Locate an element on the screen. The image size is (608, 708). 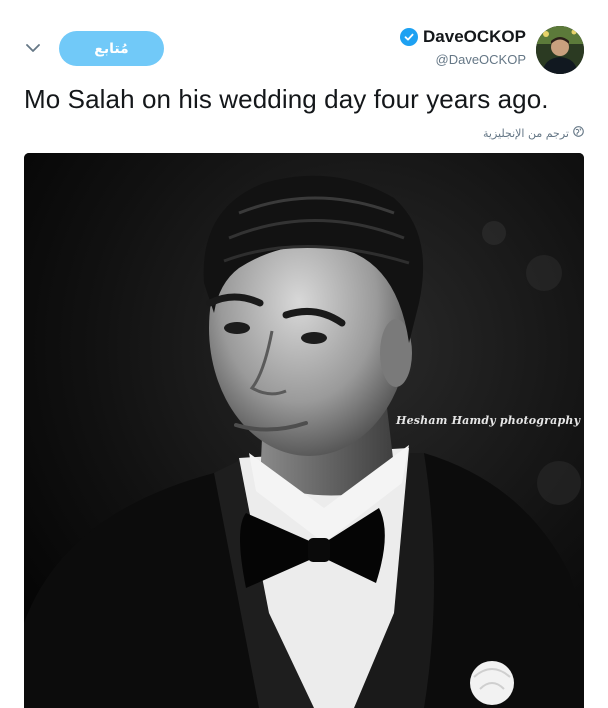
chevron-down-icon is located at coordinates (33, 48).